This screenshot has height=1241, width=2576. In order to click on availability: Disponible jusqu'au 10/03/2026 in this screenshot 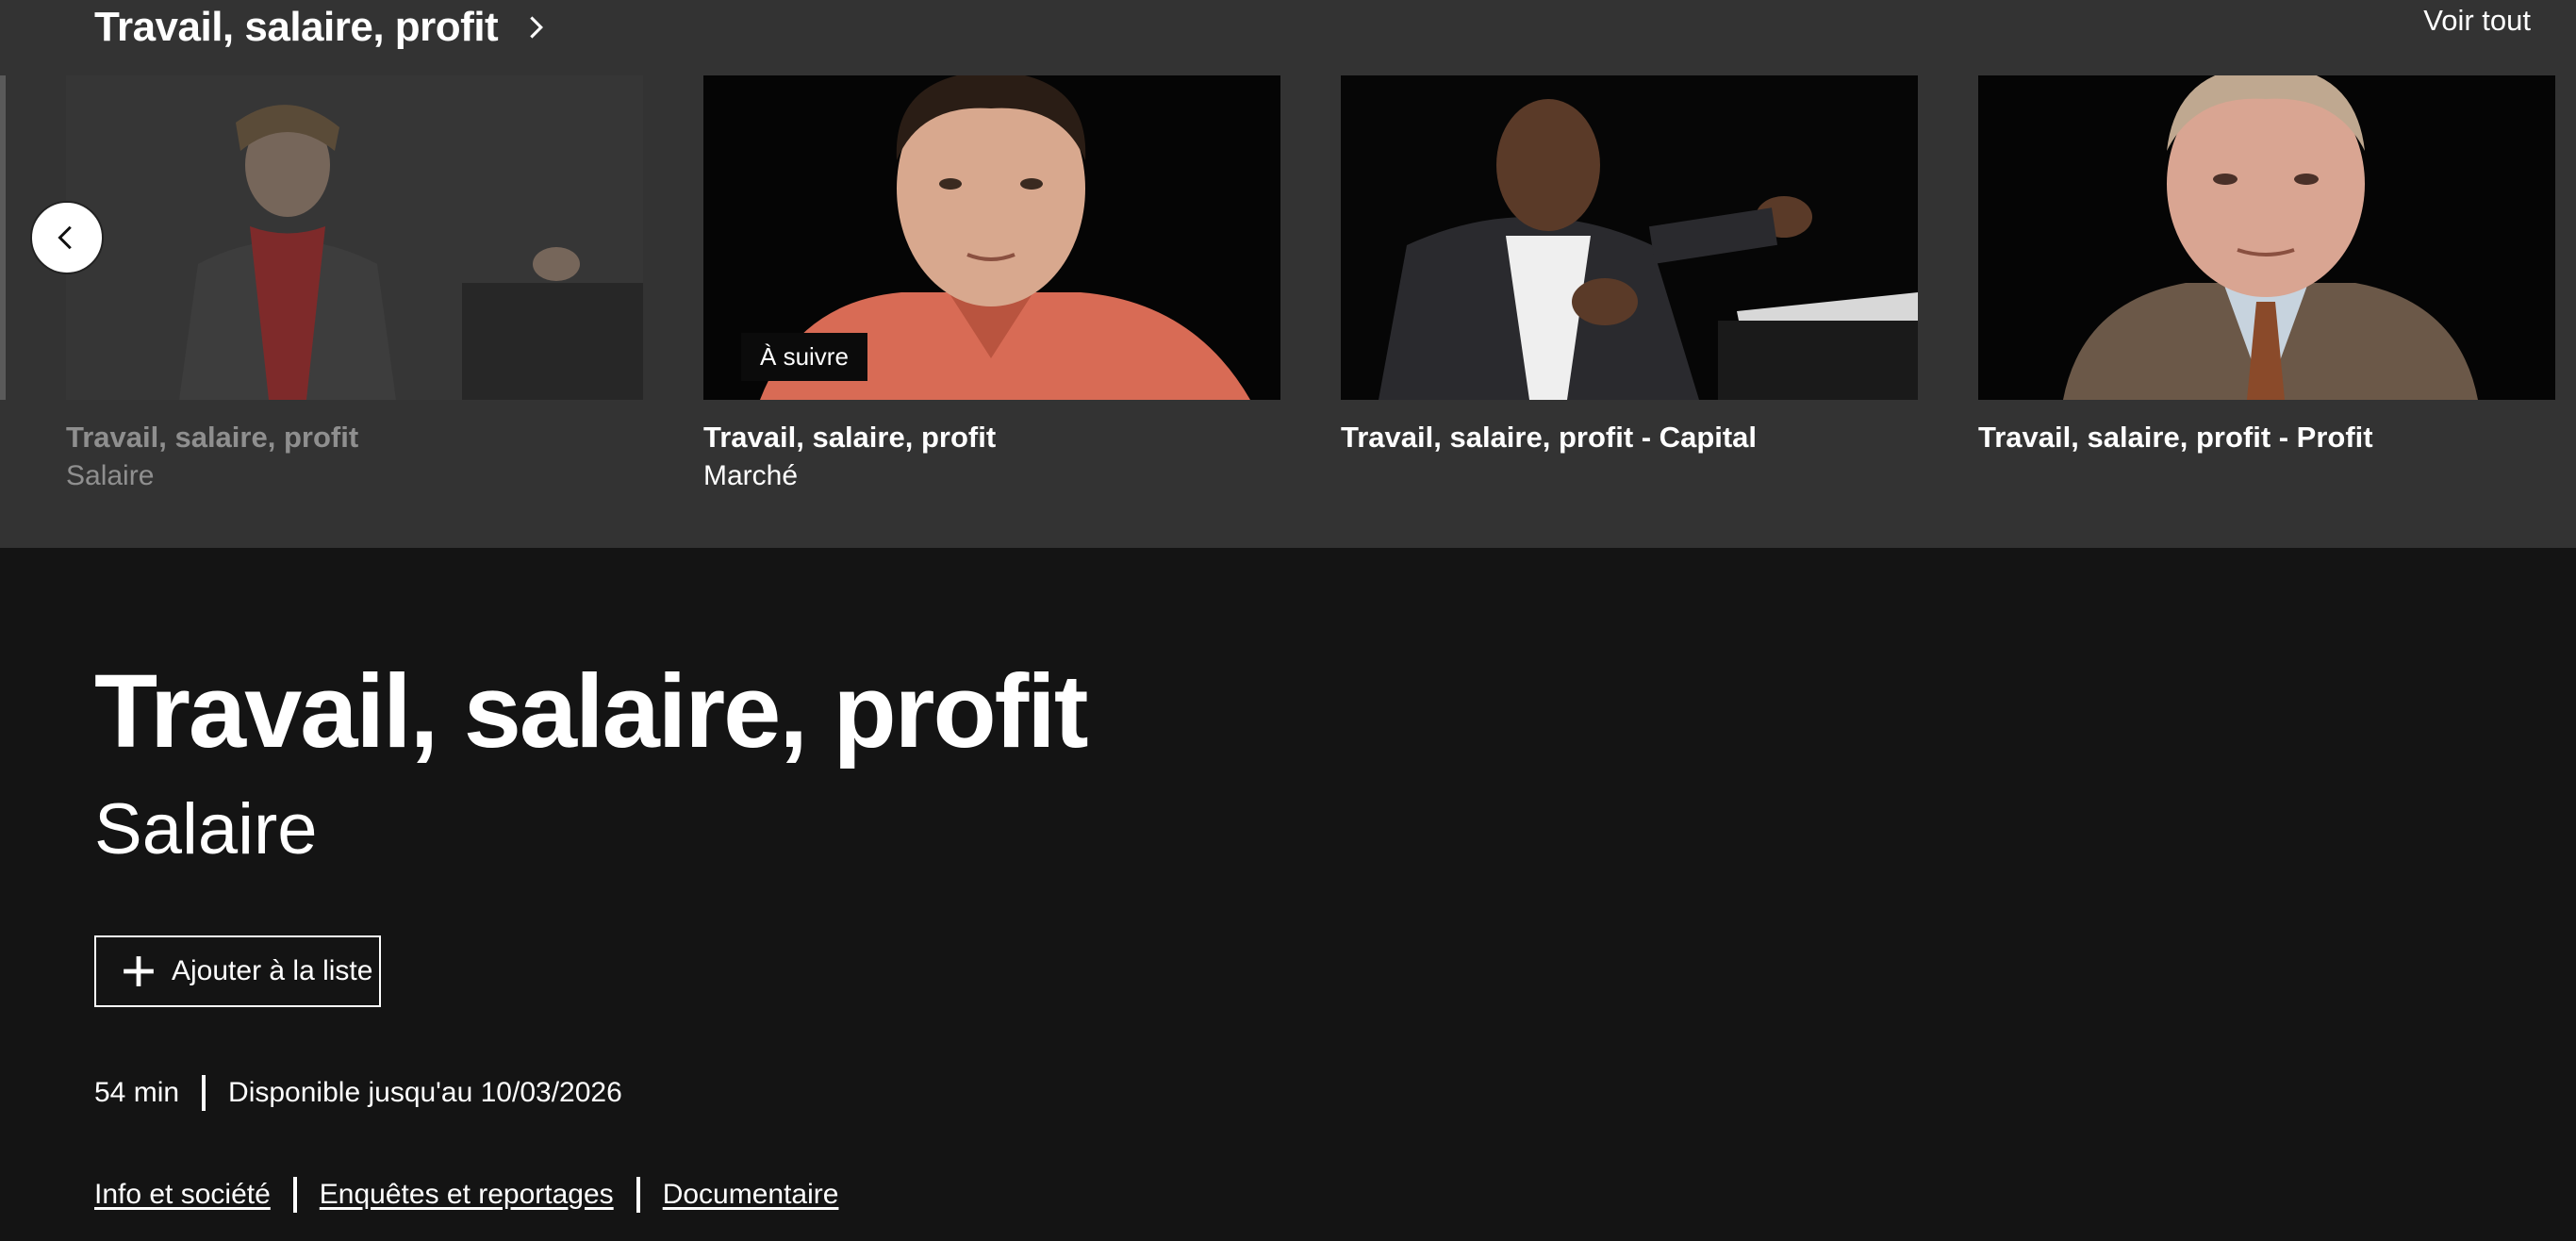, I will do `click(425, 1092)`.